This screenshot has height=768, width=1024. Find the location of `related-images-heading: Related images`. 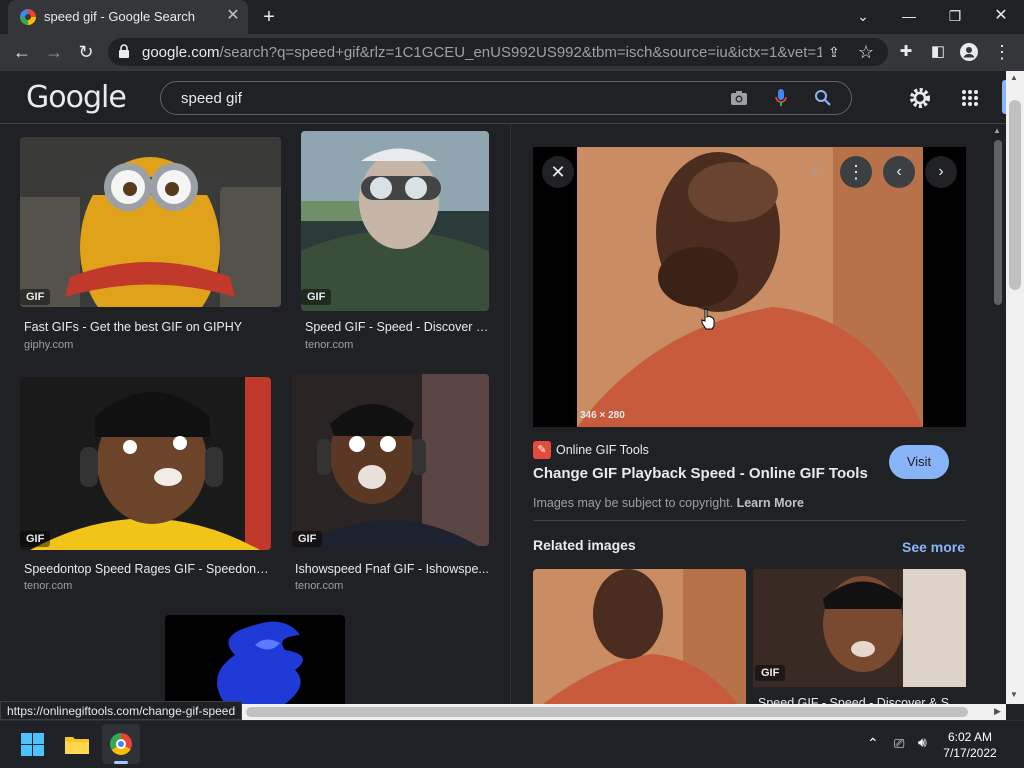

related-images-heading: Related images is located at coordinates (584, 545).